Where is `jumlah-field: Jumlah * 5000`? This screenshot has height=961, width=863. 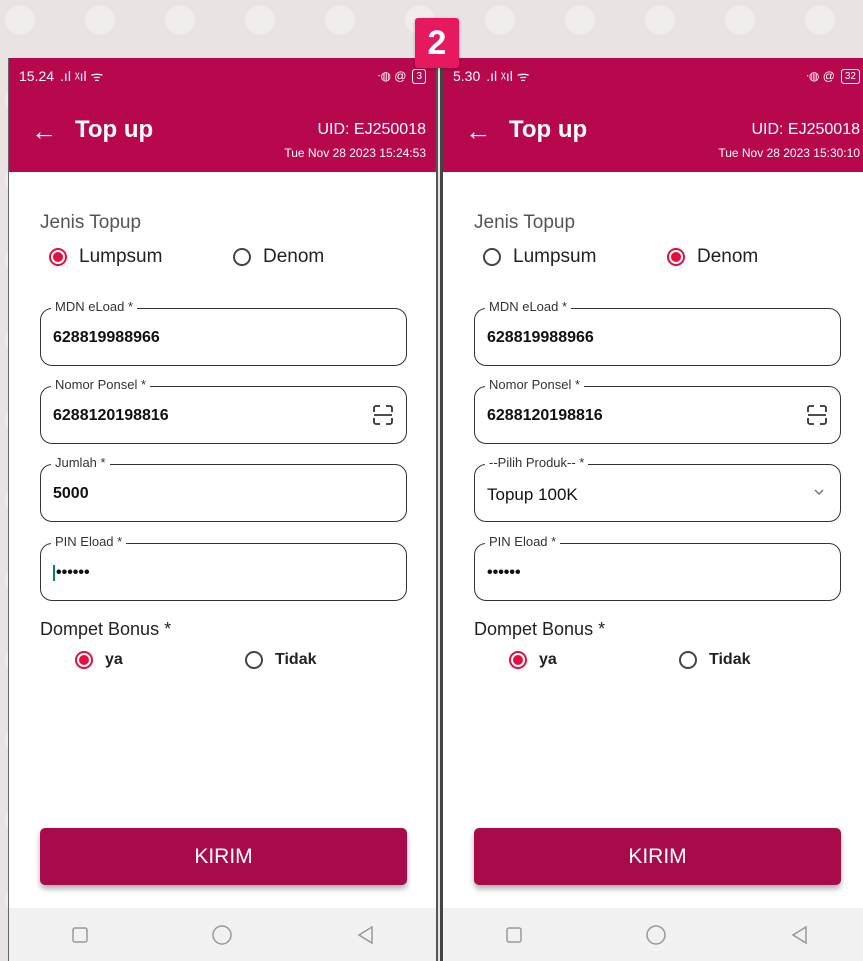 jumlah-field: Jumlah * 5000 is located at coordinates (223, 488).